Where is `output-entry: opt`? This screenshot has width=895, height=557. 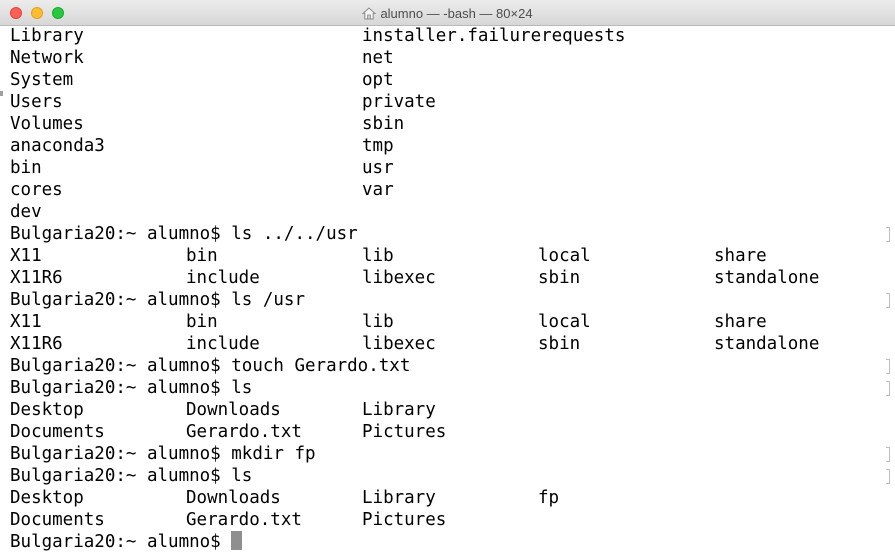
output-entry: opt is located at coordinates (378, 80).